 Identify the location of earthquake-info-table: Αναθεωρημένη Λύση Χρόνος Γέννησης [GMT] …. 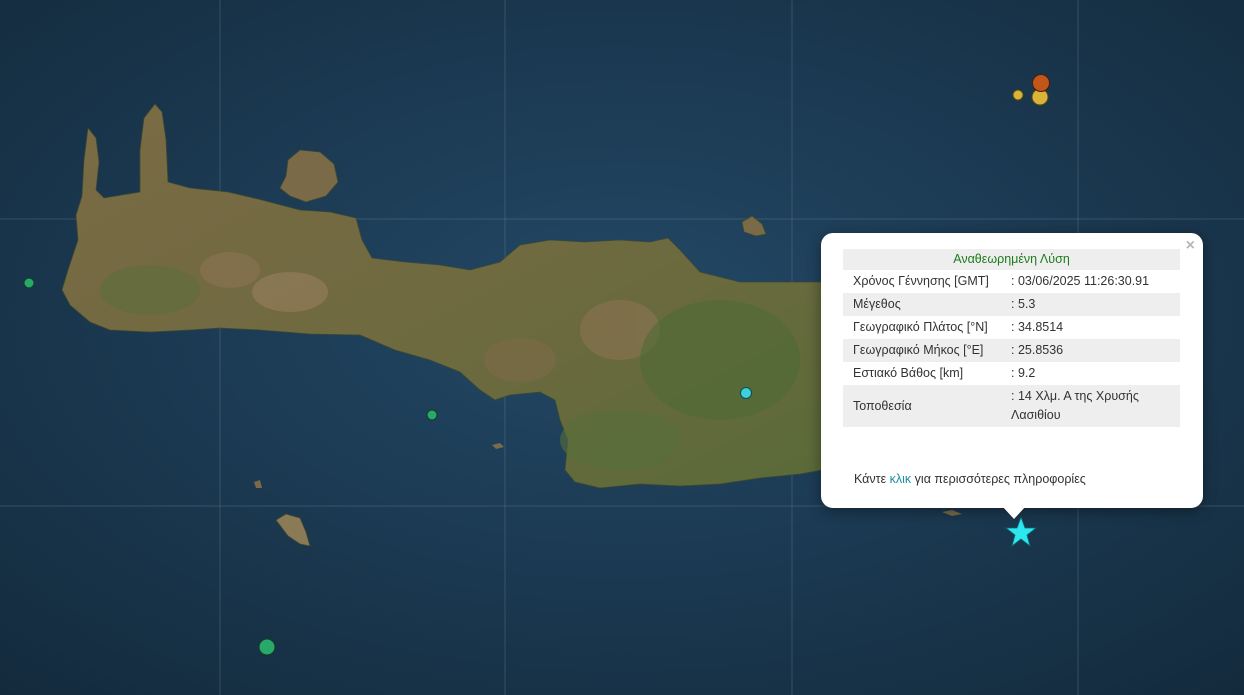
(1011, 338).